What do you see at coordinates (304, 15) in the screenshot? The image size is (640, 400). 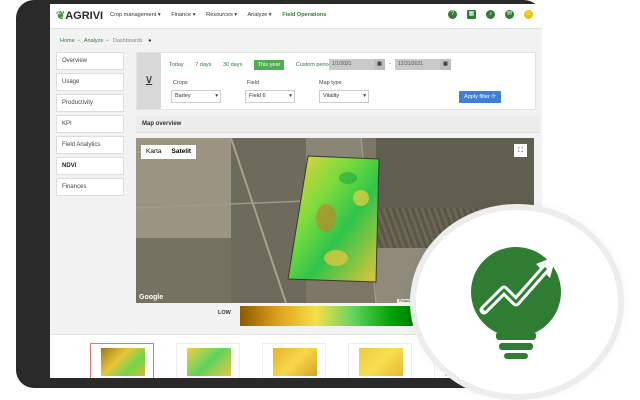 I see `nav-field-operations: Field Operations` at bounding box center [304, 15].